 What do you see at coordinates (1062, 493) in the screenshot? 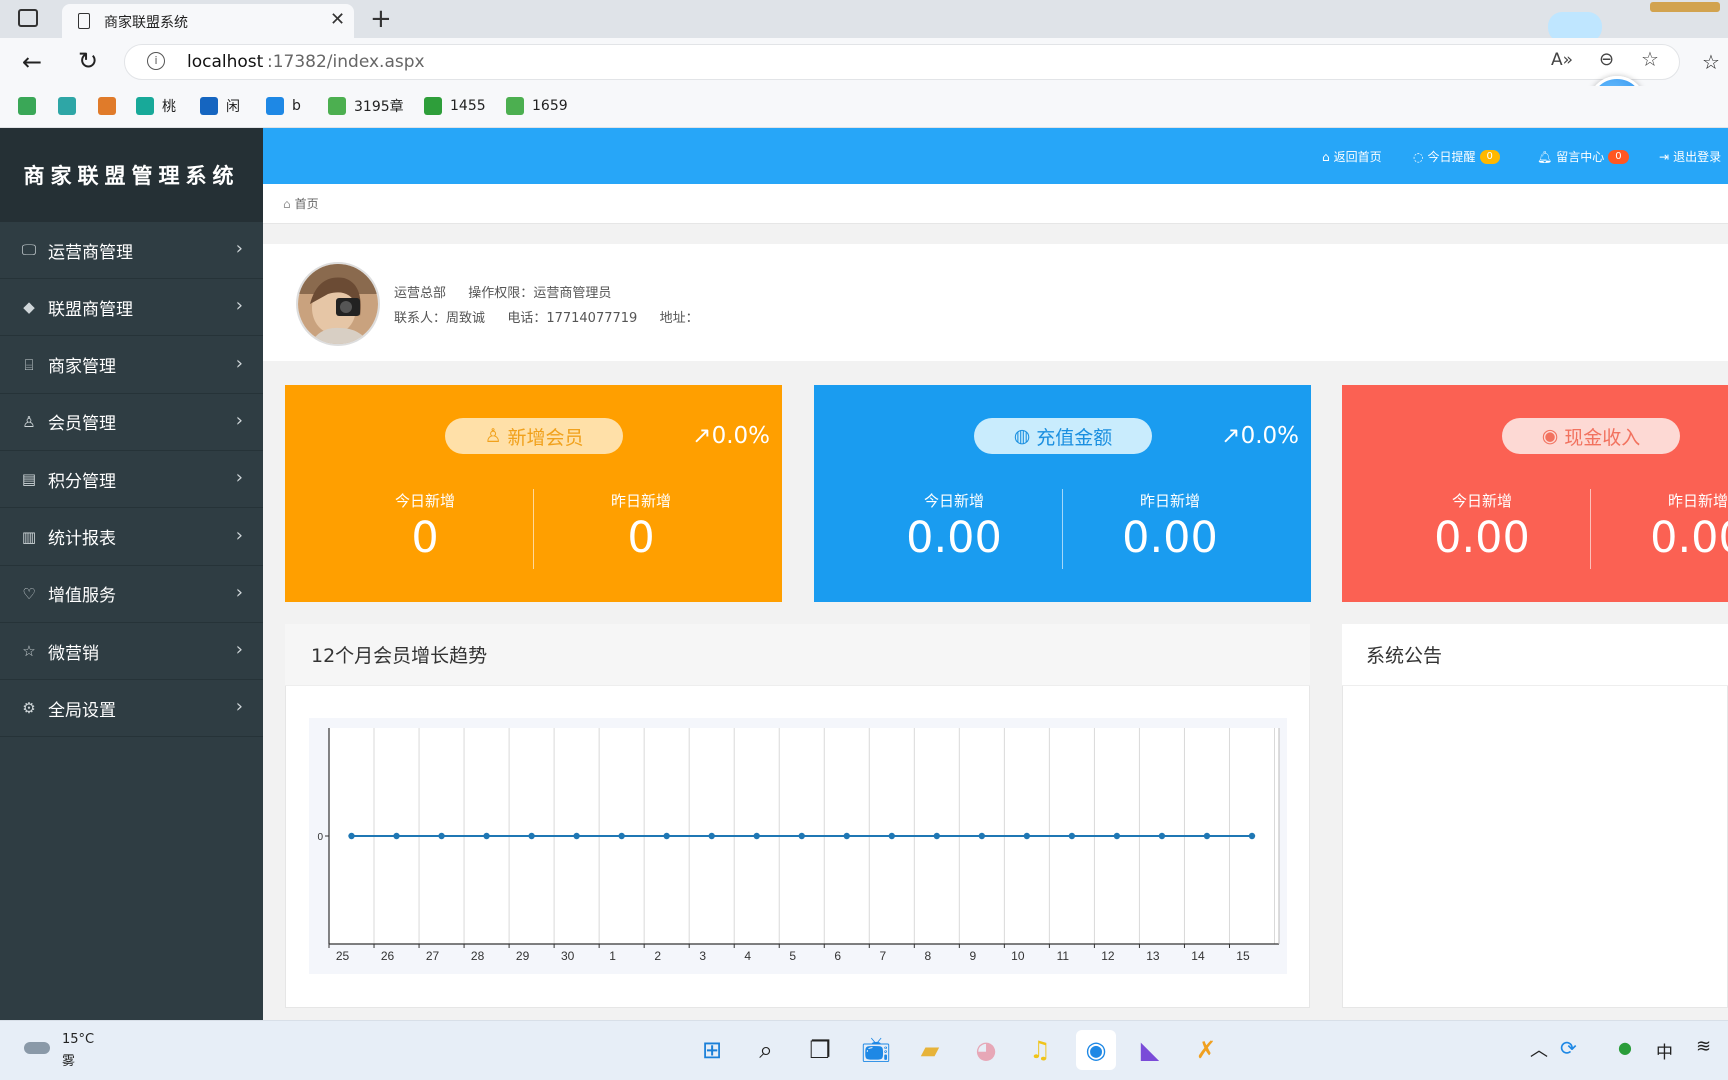
I see `stat-card: ◍ 充值金额 ↗0.0% 今日新增 0.00 昨日新增 0.00` at bounding box center [1062, 493].